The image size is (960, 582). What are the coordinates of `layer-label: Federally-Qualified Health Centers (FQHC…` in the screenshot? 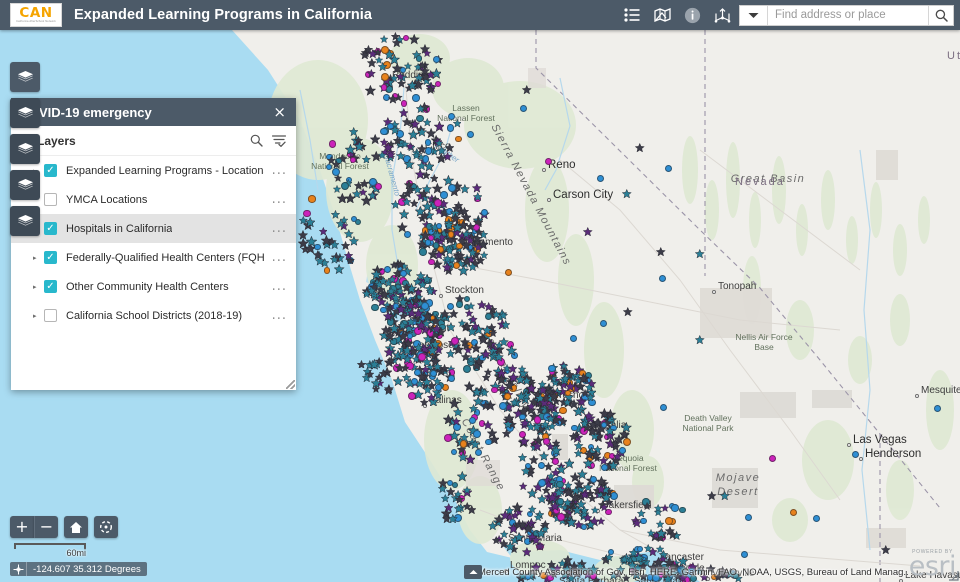 It's located at (165, 257).